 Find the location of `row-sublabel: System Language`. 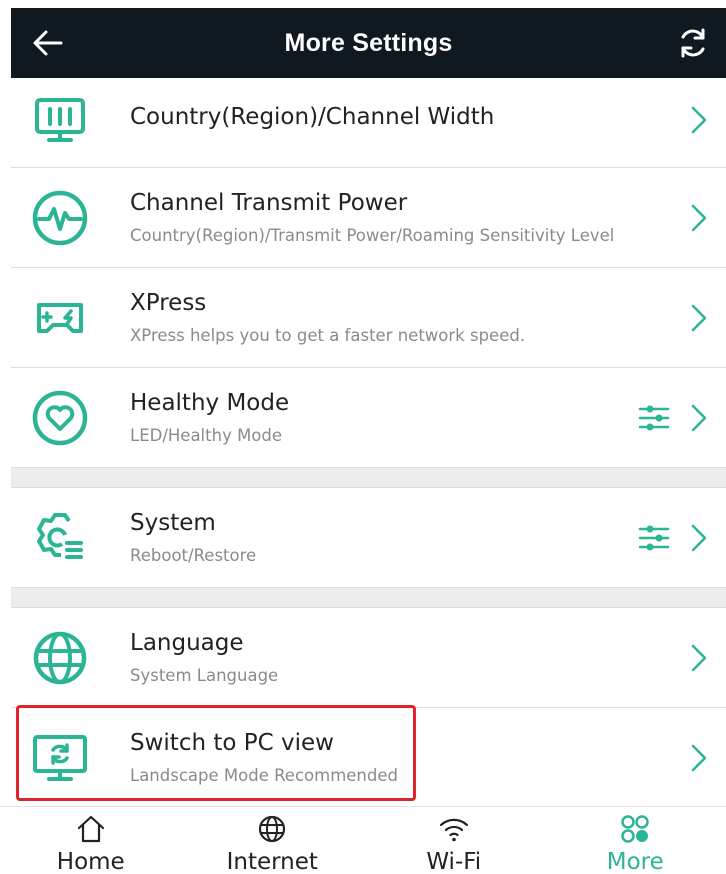

row-sublabel: System Language is located at coordinates (204, 675).